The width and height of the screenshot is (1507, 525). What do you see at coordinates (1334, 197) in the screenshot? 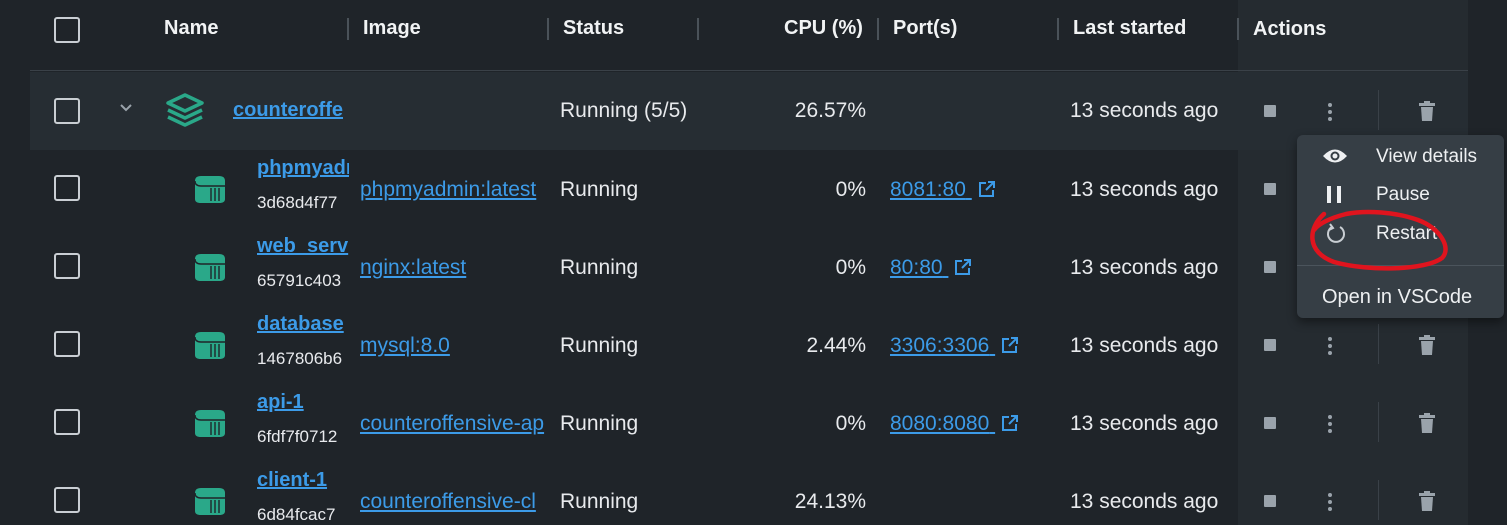
I see `pause-icon` at bounding box center [1334, 197].